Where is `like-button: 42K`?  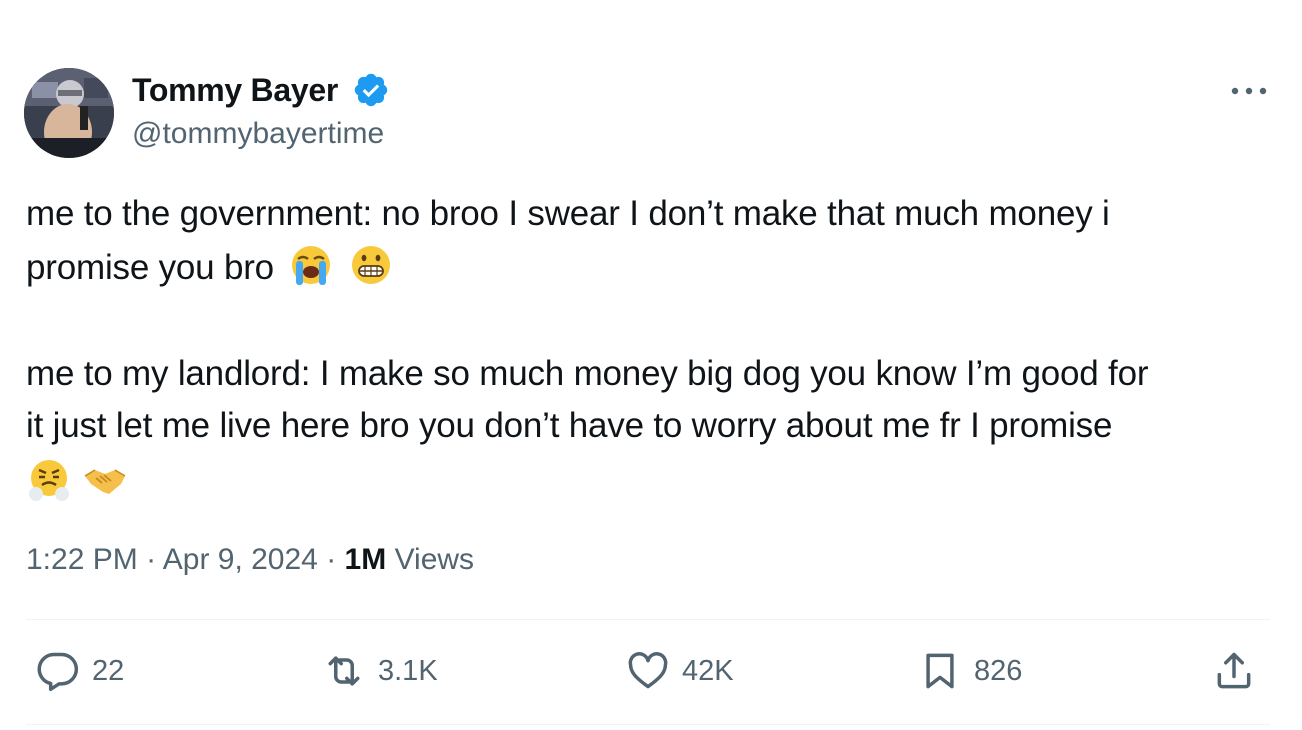 like-button: 42K is located at coordinates (680, 671).